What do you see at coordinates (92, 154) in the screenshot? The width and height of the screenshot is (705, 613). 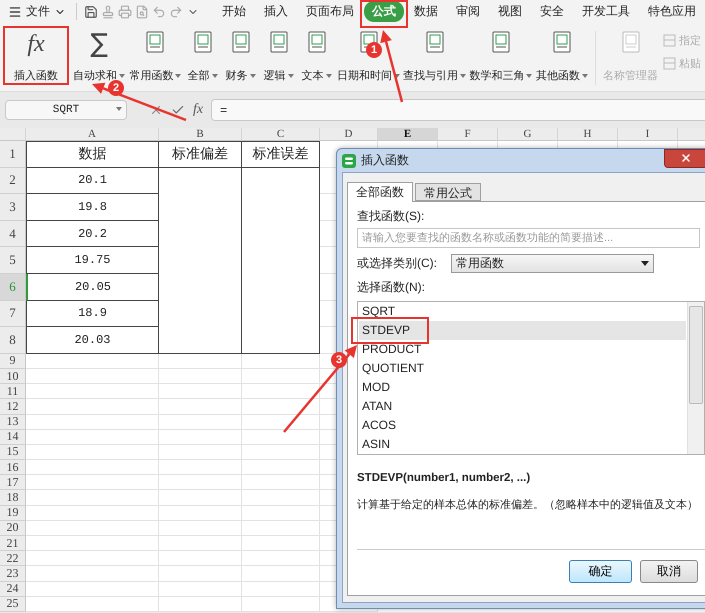 I see `table-cell: 数据` at bounding box center [92, 154].